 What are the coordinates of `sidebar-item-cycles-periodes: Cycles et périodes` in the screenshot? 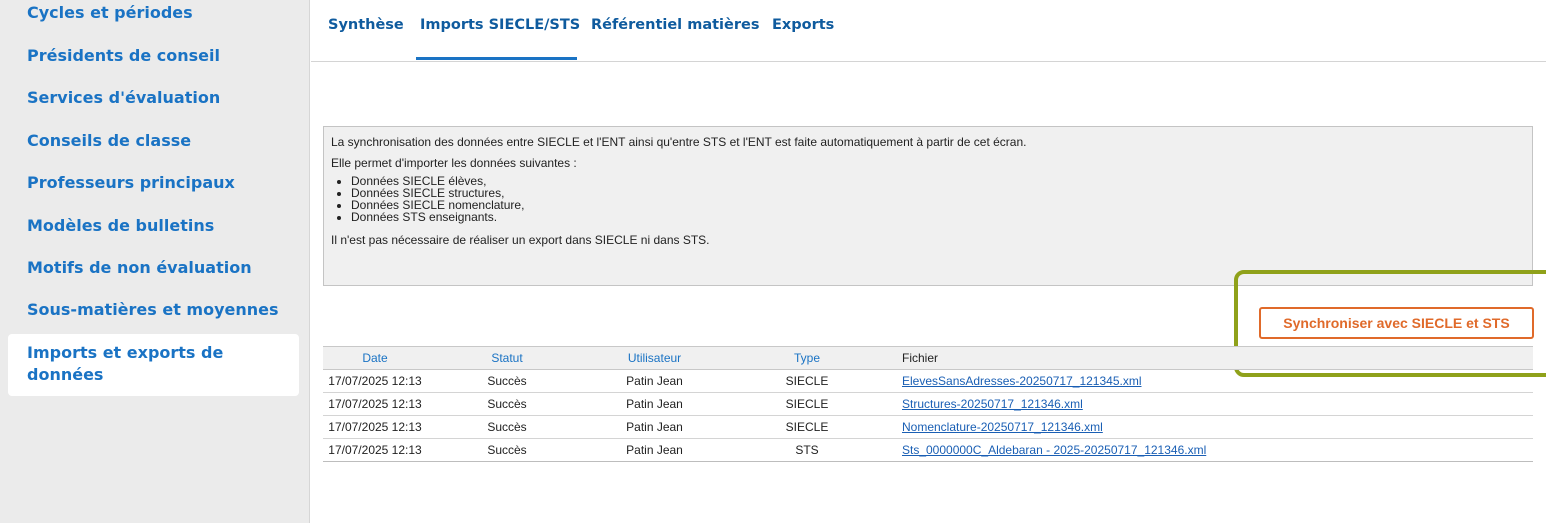 It's located at (162, 13).